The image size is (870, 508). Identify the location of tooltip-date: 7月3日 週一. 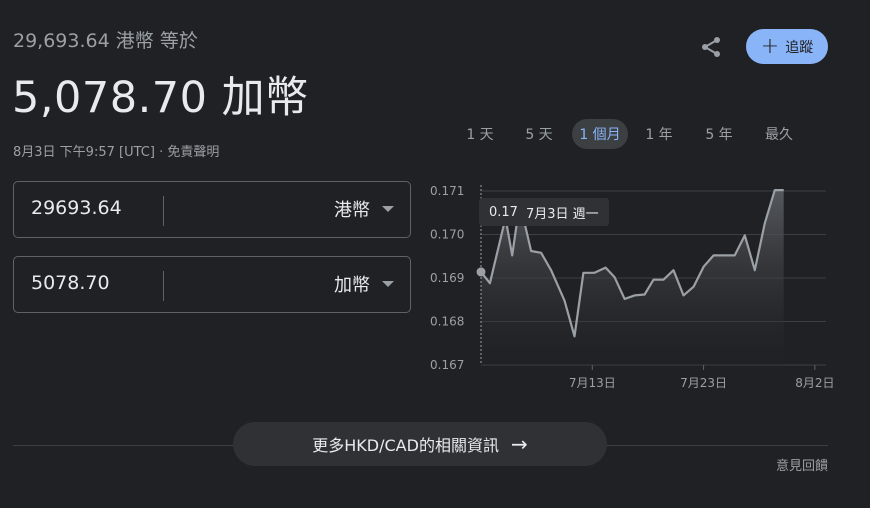
(562, 214).